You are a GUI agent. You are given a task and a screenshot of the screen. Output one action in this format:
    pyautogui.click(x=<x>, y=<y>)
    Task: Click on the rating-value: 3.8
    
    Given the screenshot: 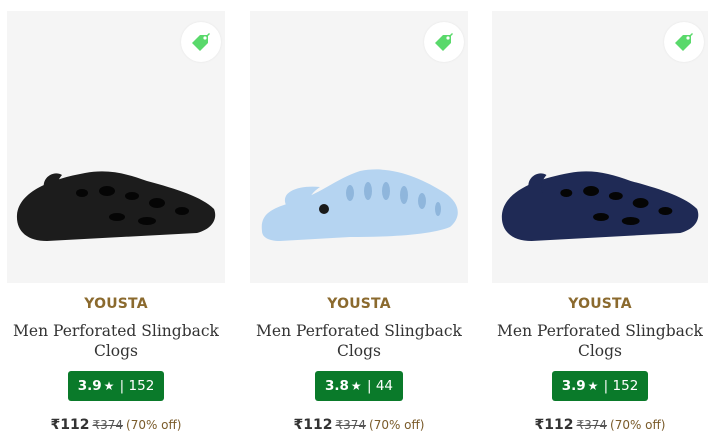 What is the action you would take?
    pyautogui.click(x=336, y=386)
    